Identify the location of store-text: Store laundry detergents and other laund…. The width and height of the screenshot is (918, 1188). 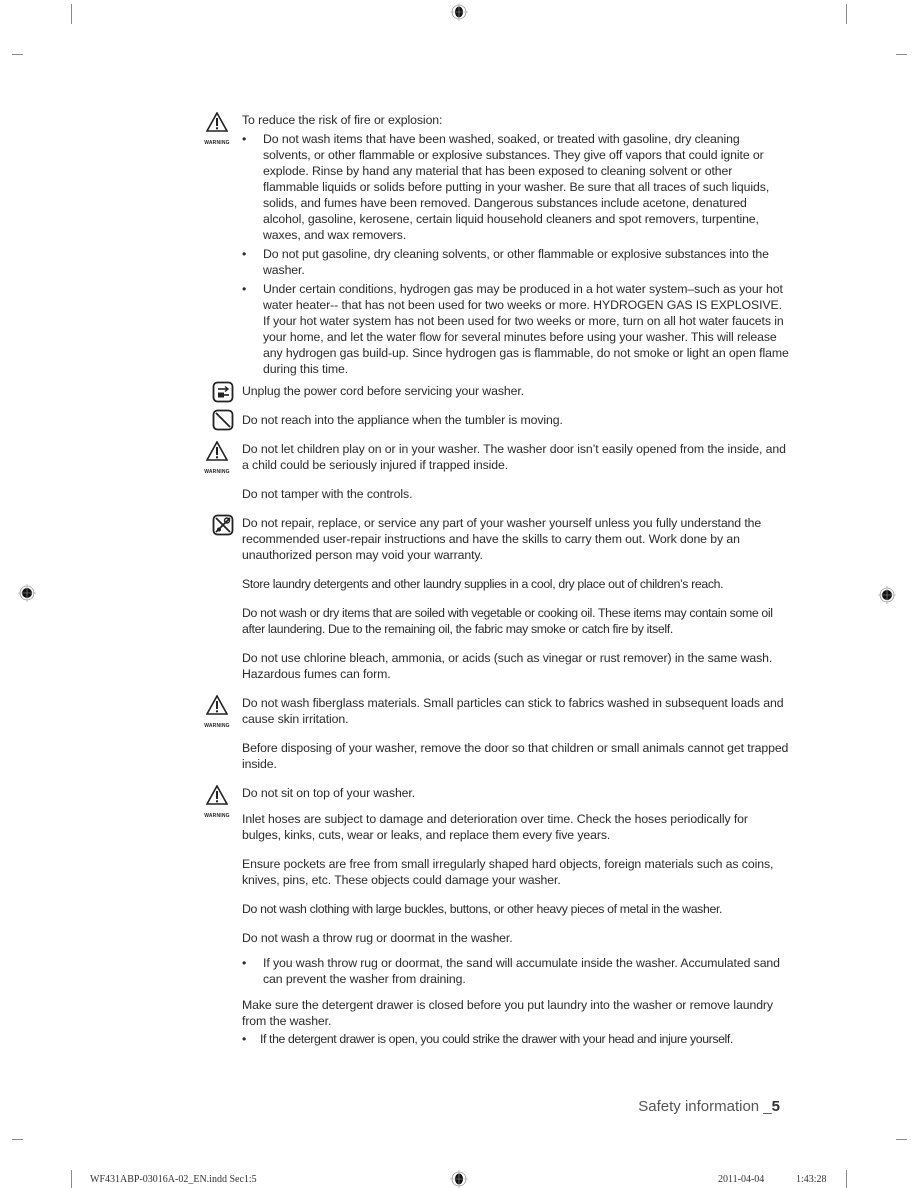
(483, 584).